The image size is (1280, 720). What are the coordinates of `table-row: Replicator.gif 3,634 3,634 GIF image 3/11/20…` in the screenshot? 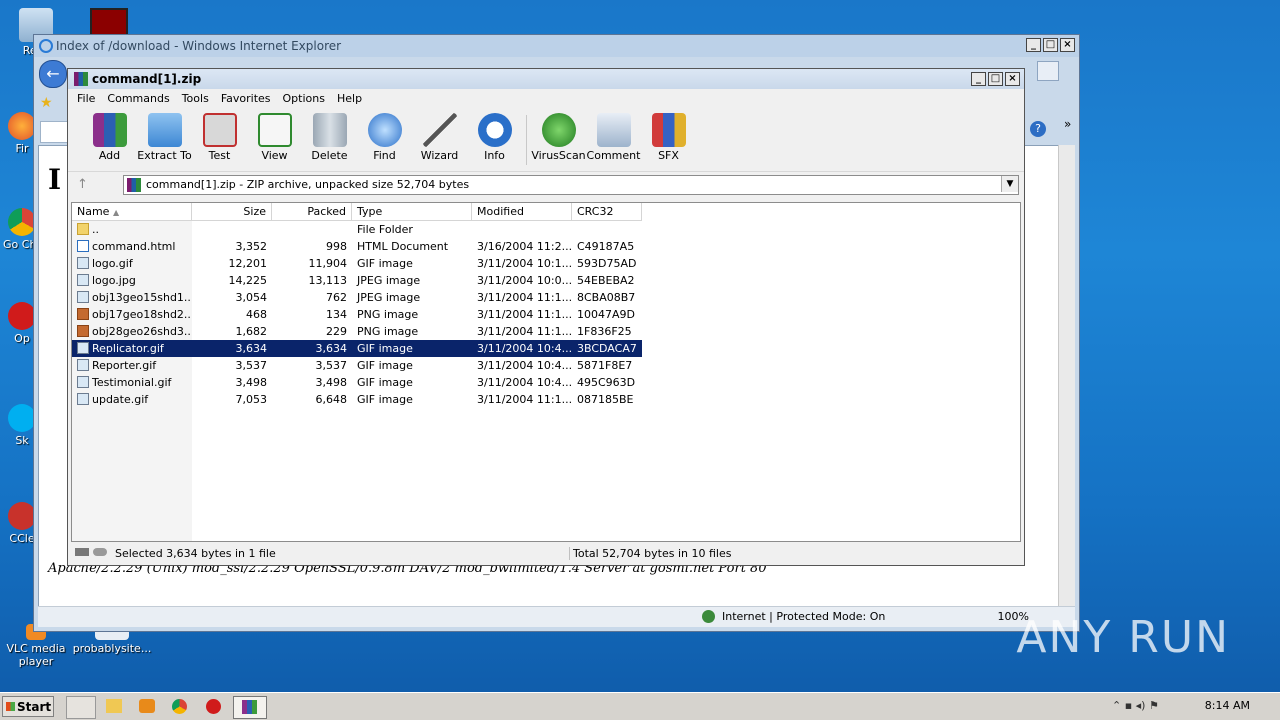 It's located at (357, 348).